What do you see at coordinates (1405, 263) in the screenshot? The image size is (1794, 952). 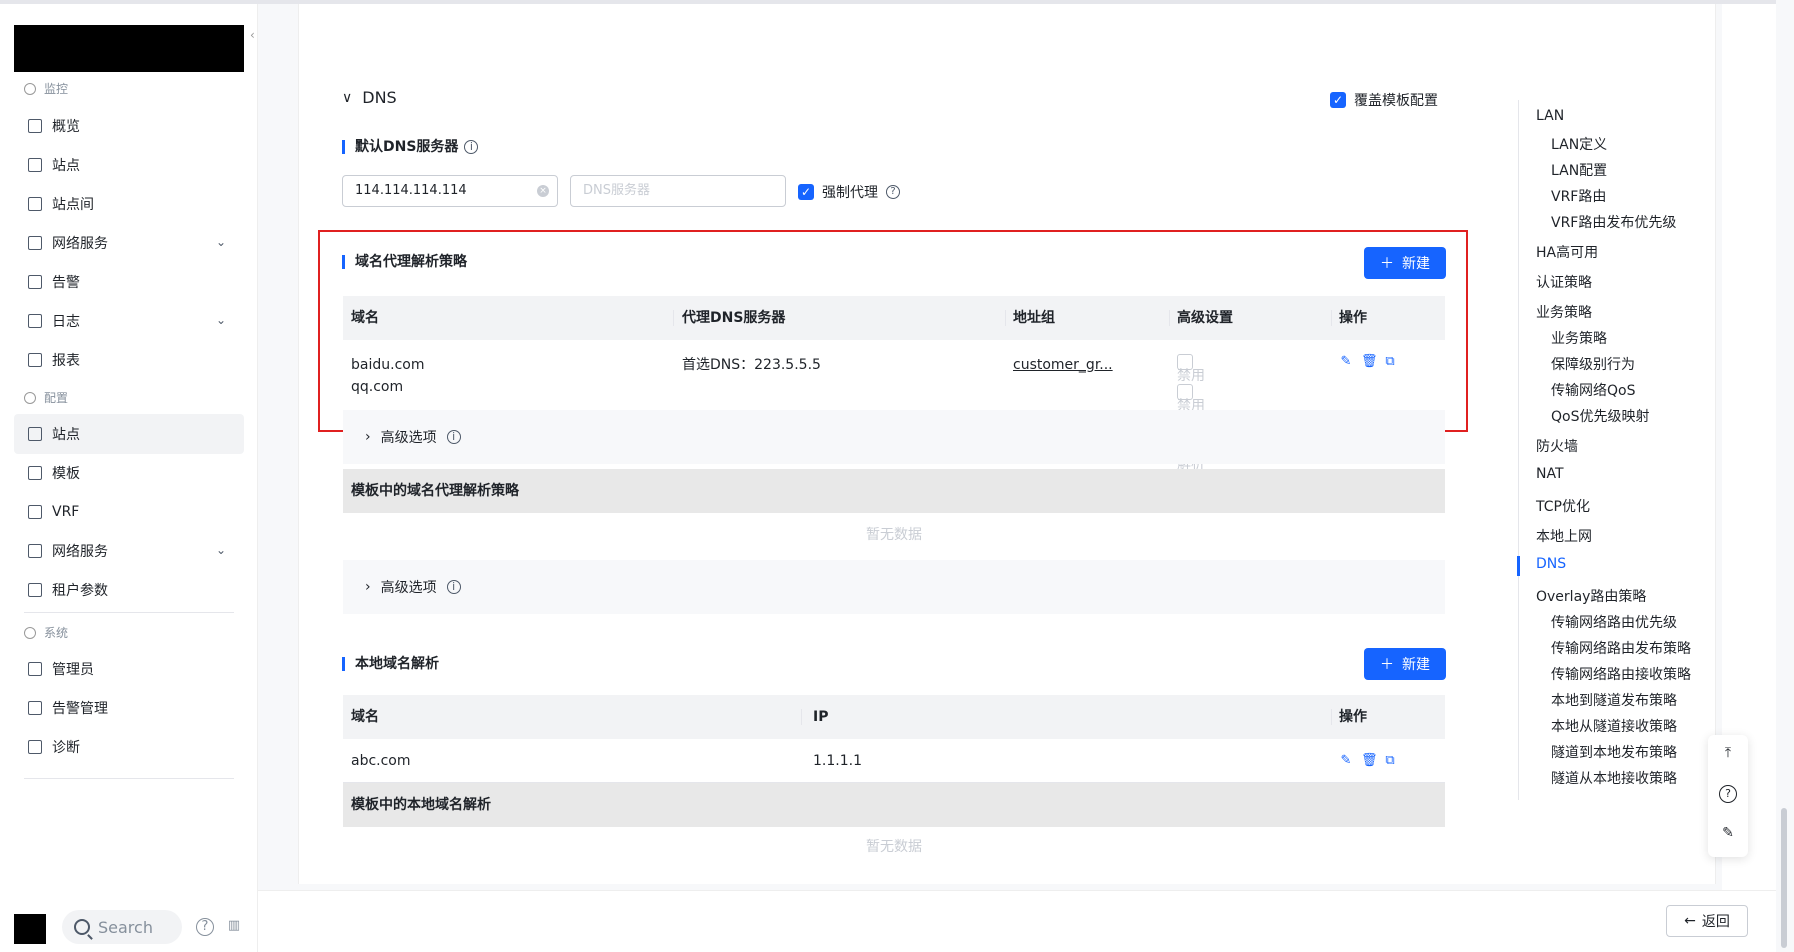 I see `new-proxy-policy-button: ＋新建` at bounding box center [1405, 263].